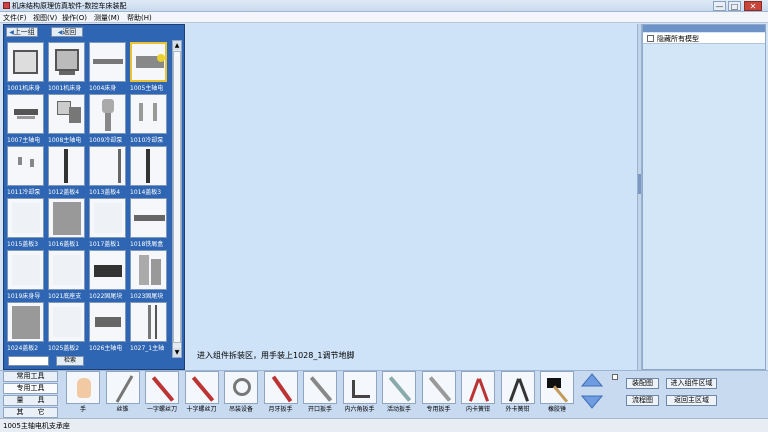  I want to click on panel-edge-icon, so click(107, 166).